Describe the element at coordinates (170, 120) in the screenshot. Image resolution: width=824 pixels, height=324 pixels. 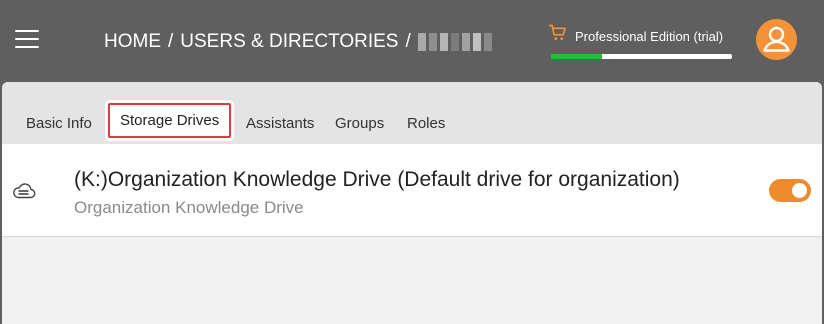
I see `tab-storage-drives: Storage Drives` at that location.